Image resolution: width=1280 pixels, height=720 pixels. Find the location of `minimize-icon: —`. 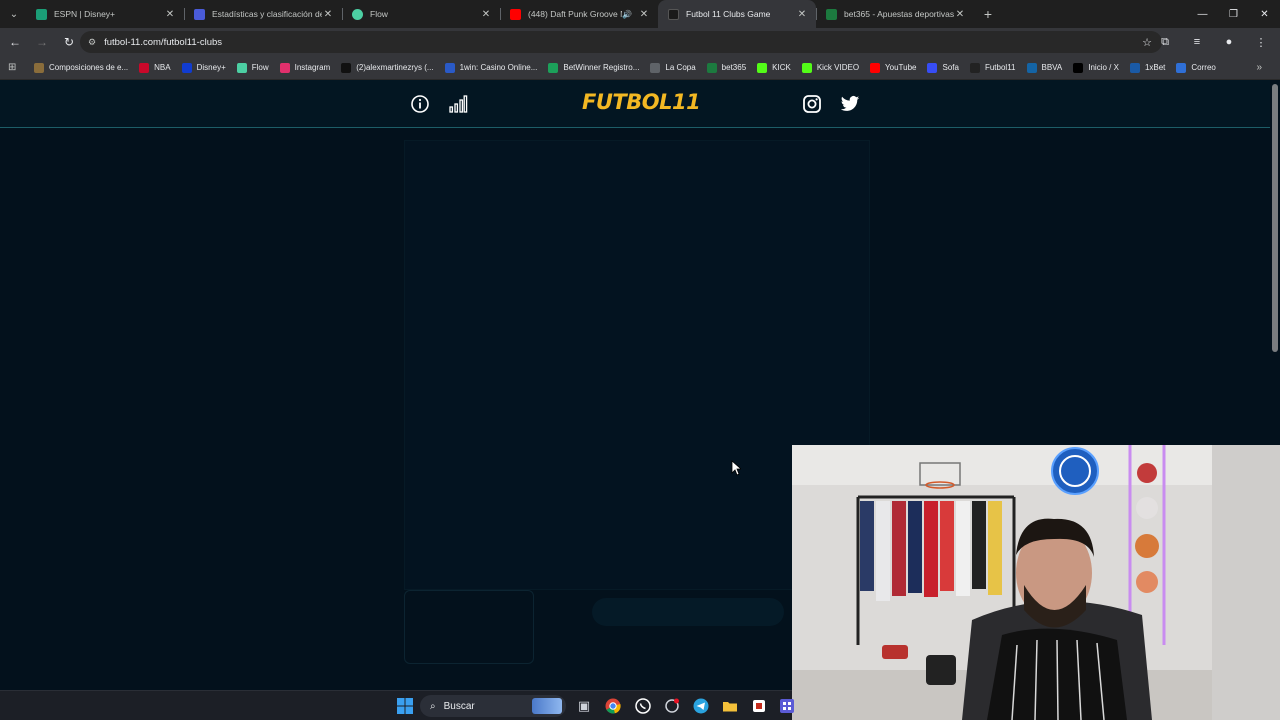

minimize-icon: — is located at coordinates (1202, 14).